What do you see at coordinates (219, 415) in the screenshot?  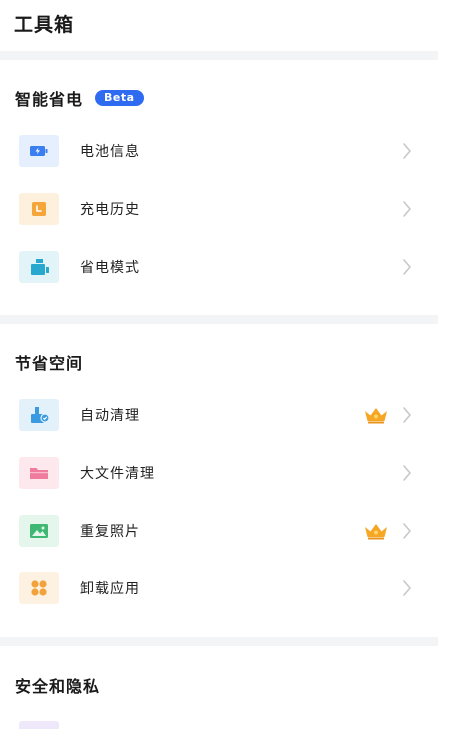 I see `list-item-auto-clean: 自动清理` at bounding box center [219, 415].